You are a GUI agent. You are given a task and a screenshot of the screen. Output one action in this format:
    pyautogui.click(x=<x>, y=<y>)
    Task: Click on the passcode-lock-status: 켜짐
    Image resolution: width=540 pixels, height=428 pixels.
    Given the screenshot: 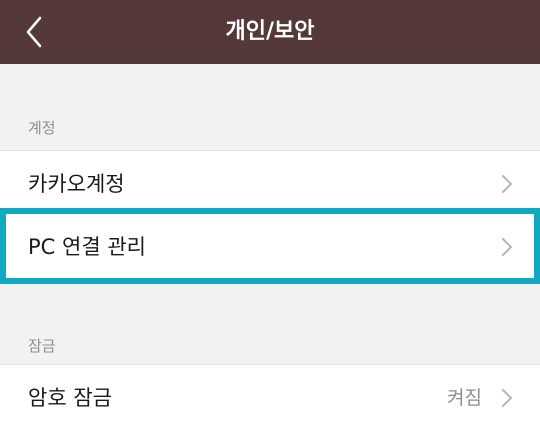 What is the action you would take?
    pyautogui.click(x=464, y=398)
    